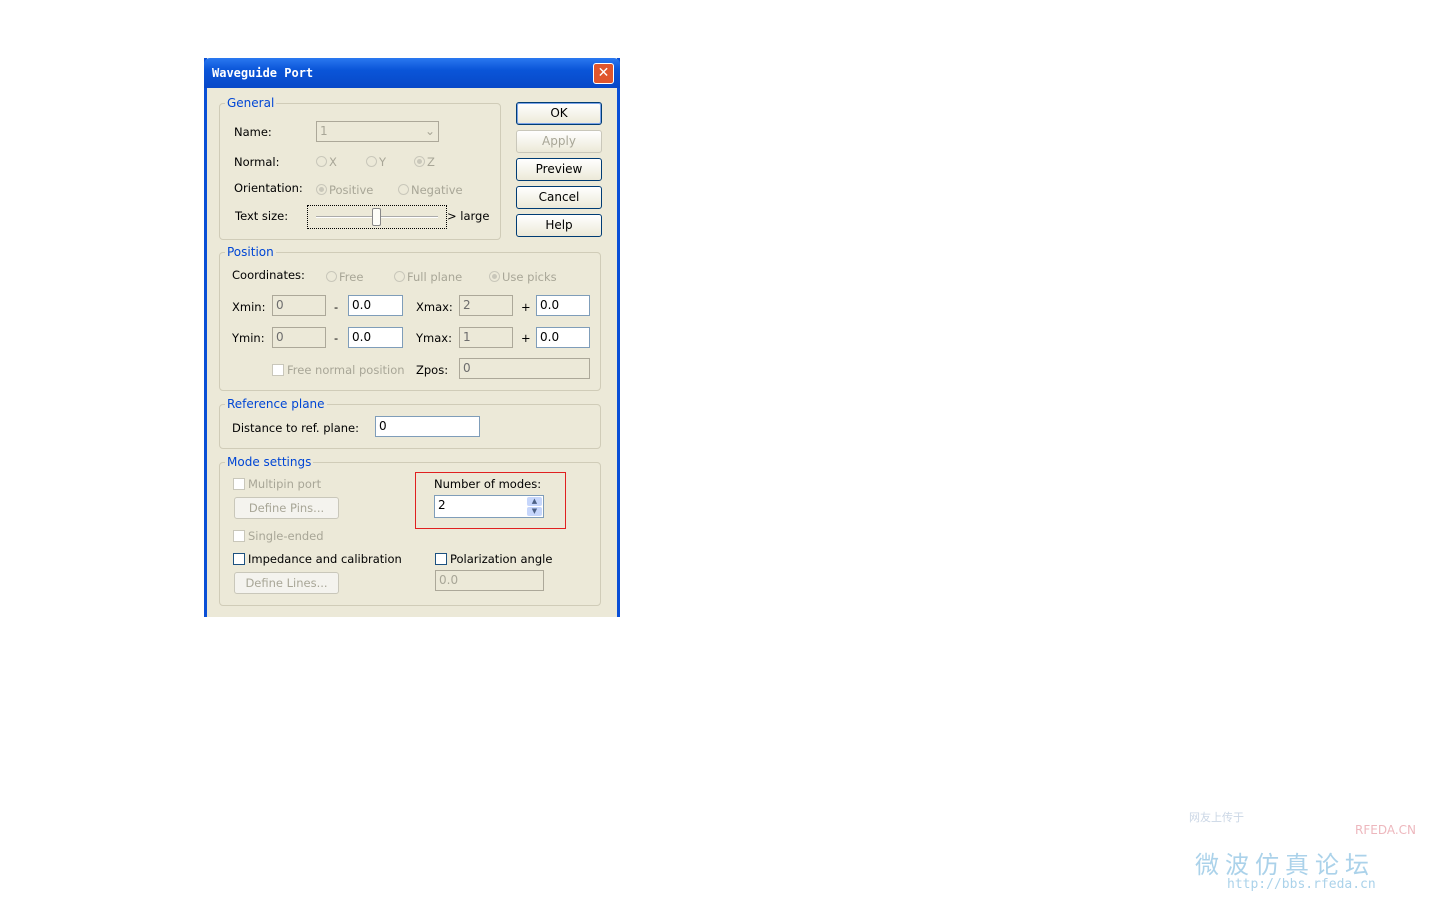 The width and height of the screenshot is (1440, 900). I want to click on cancel-button: Cancel, so click(559, 197).